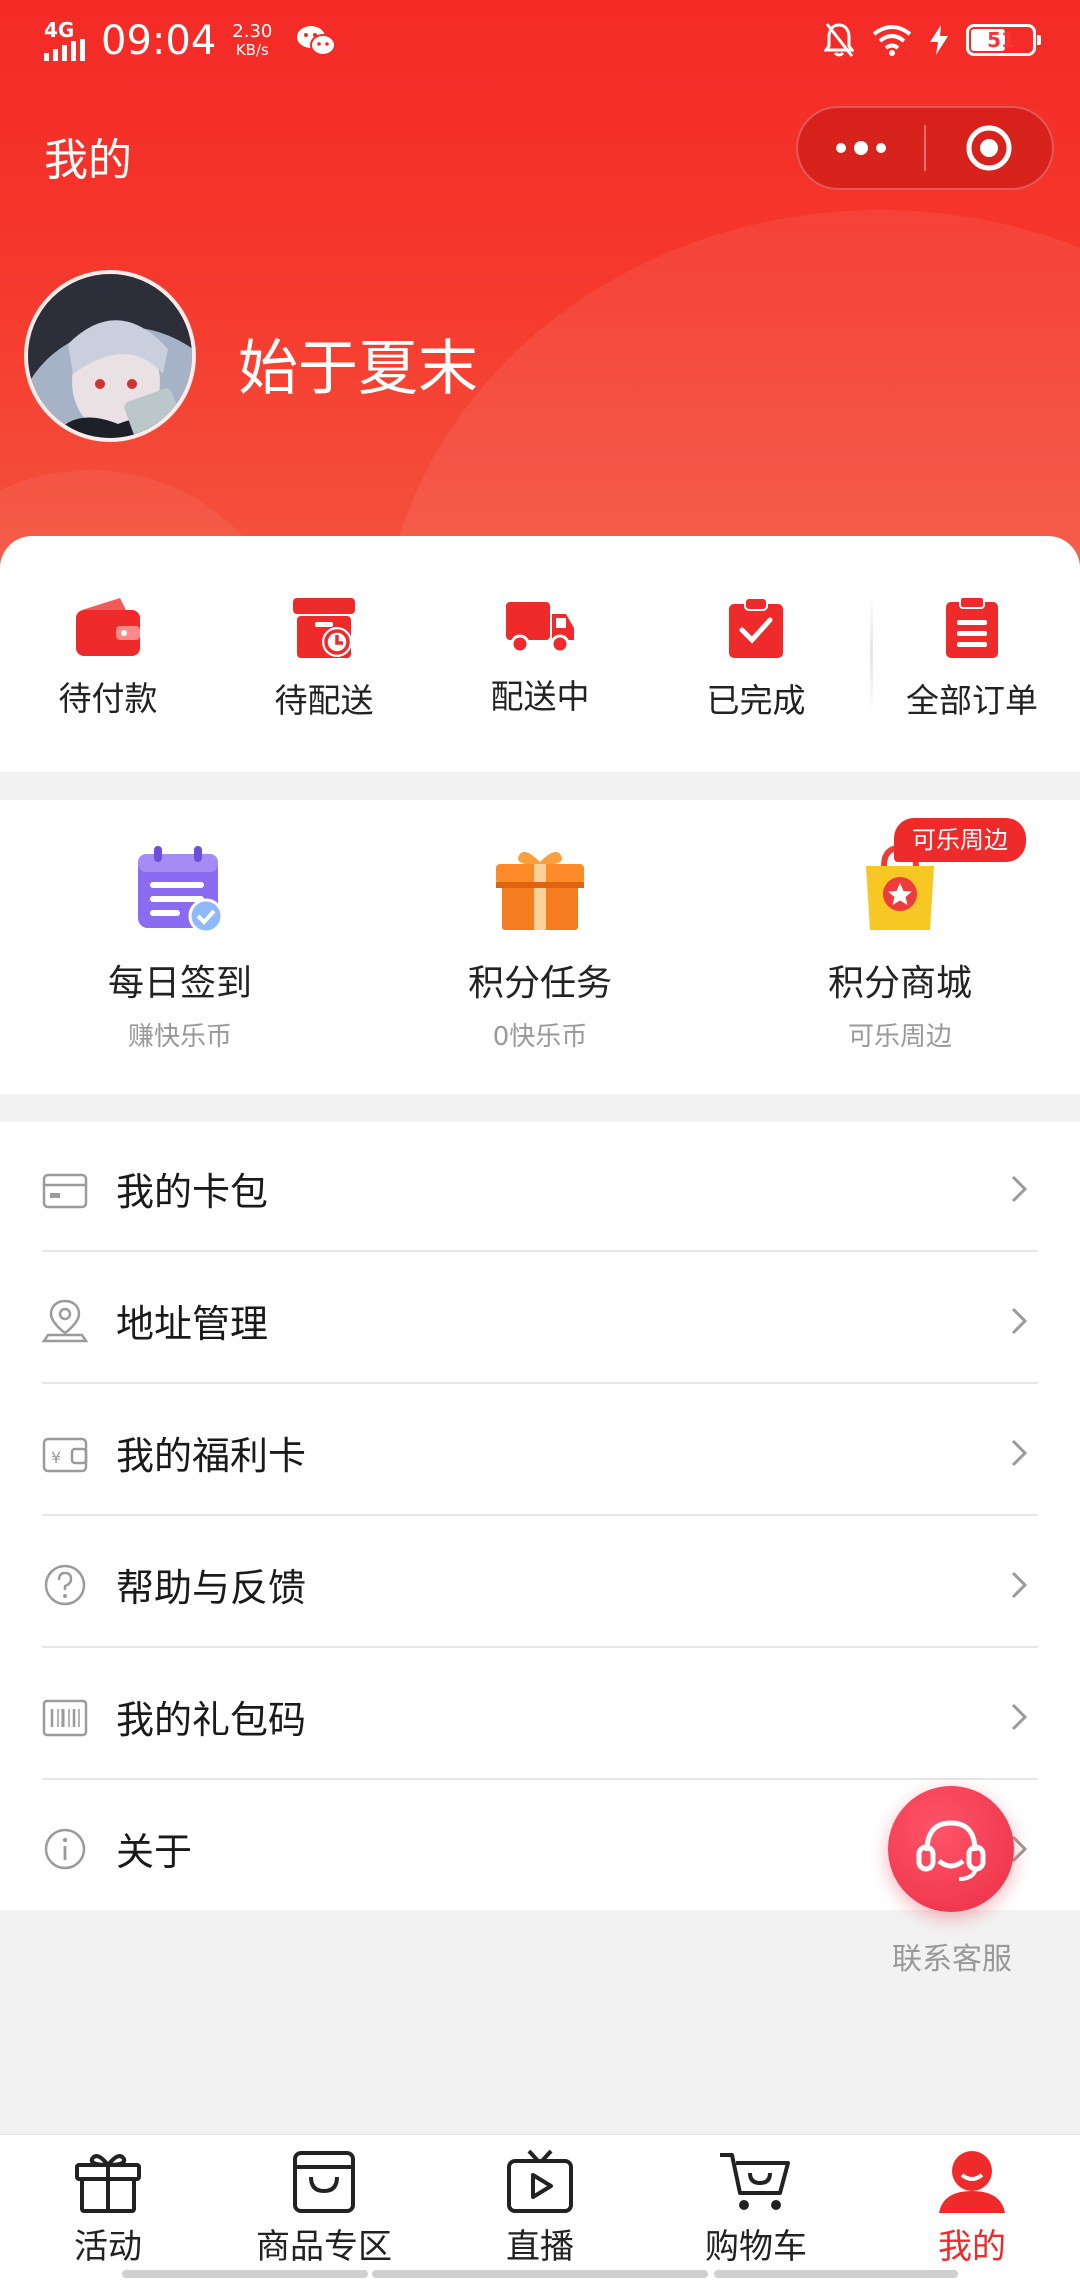  What do you see at coordinates (540, 960) in the screenshot?
I see `points-tasks: 积分任务 0快乐币` at bounding box center [540, 960].